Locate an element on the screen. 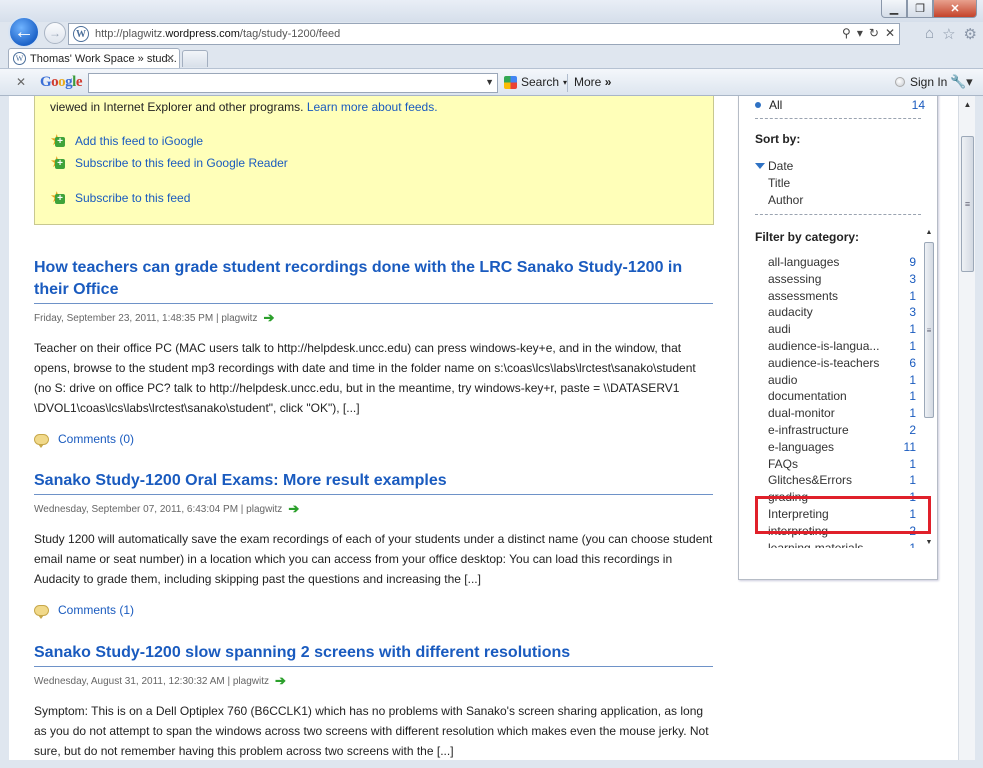  category-name: audio is located at coordinates (783, 379).